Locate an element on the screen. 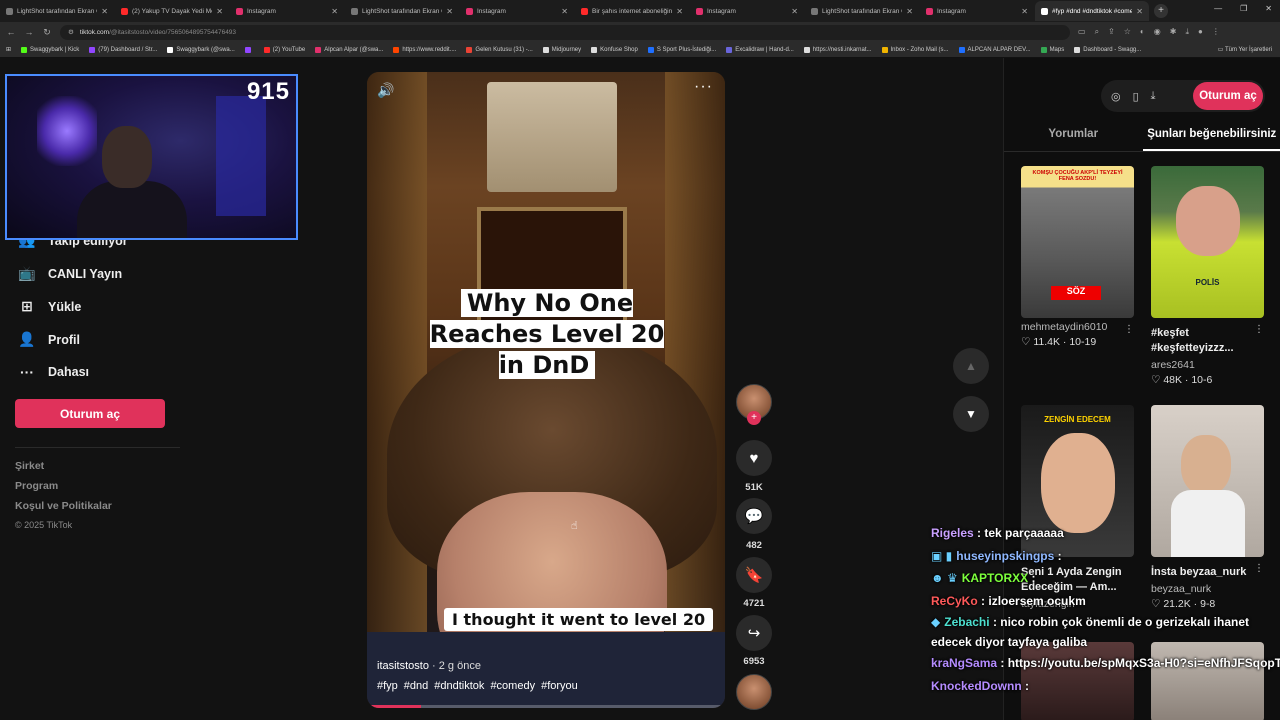 This screenshot has width=1280, height=720. sidebar-item-live: 📺 CANLI Yayın is located at coordinates (70, 273).